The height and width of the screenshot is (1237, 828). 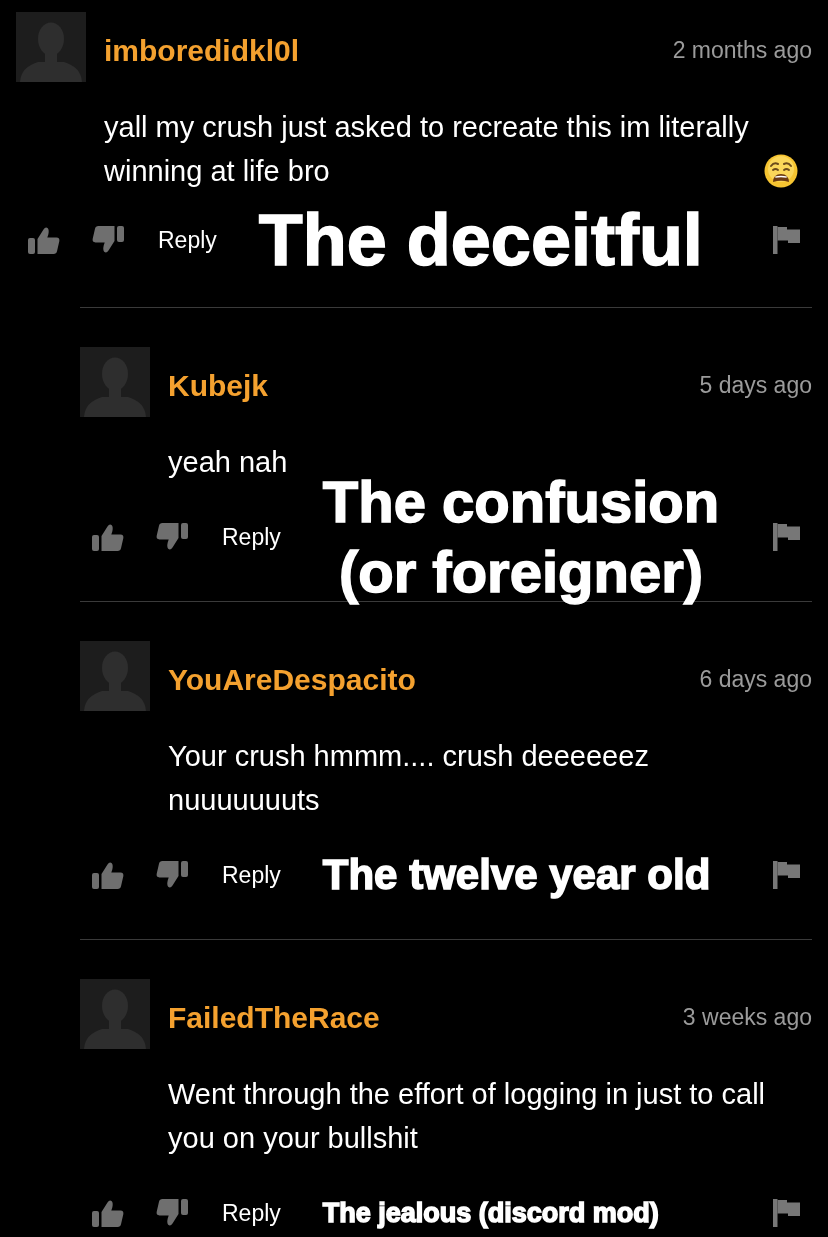 I want to click on meme-caption: The jealous (discord mod), so click(x=490, y=1213).